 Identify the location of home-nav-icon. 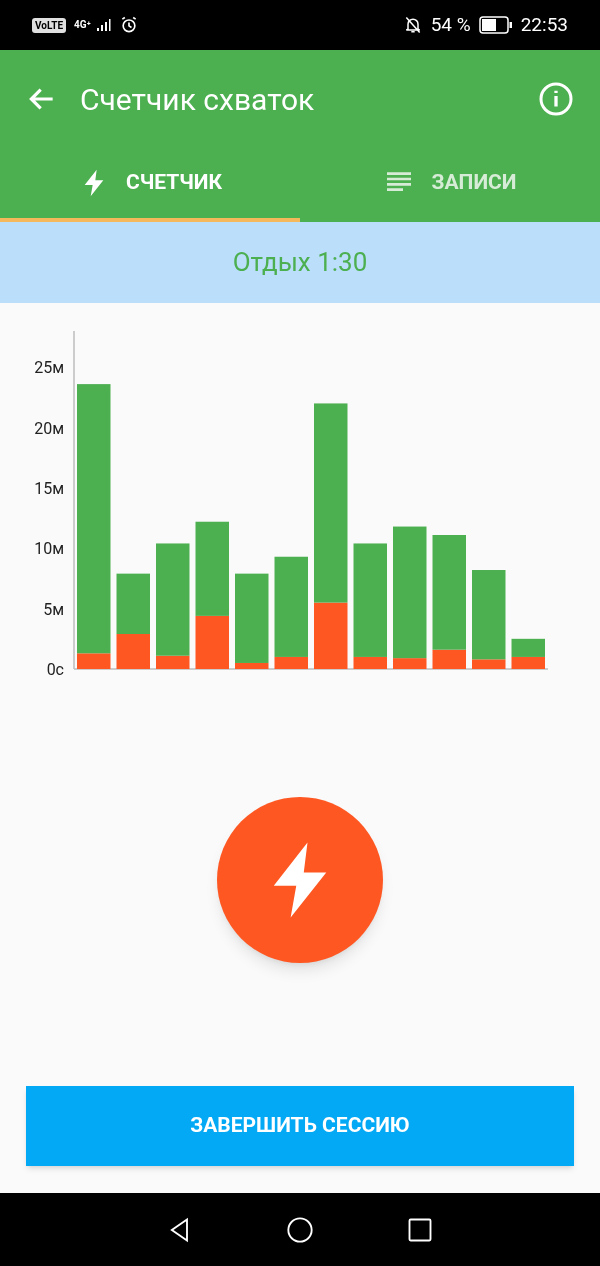
(300, 1229).